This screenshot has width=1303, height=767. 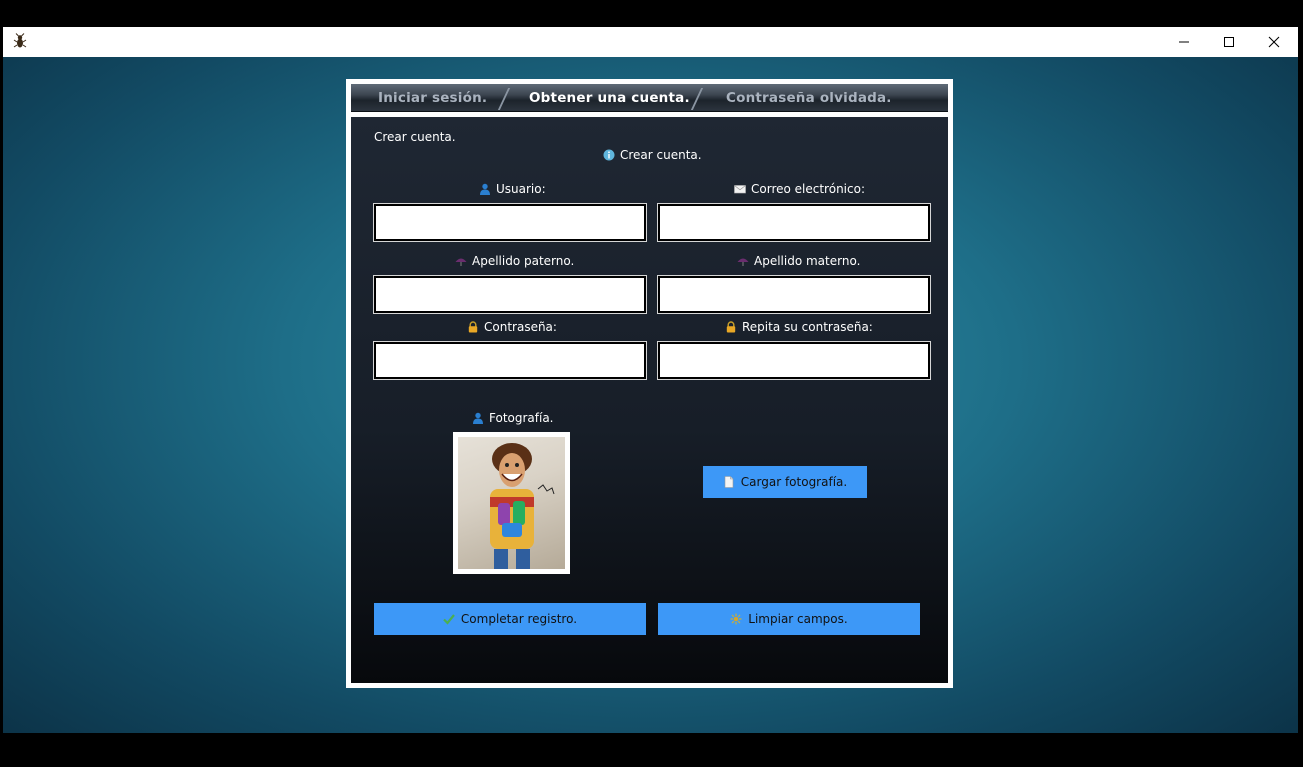 I want to click on upload-photo-label: Cargar fotografía., so click(x=794, y=482).